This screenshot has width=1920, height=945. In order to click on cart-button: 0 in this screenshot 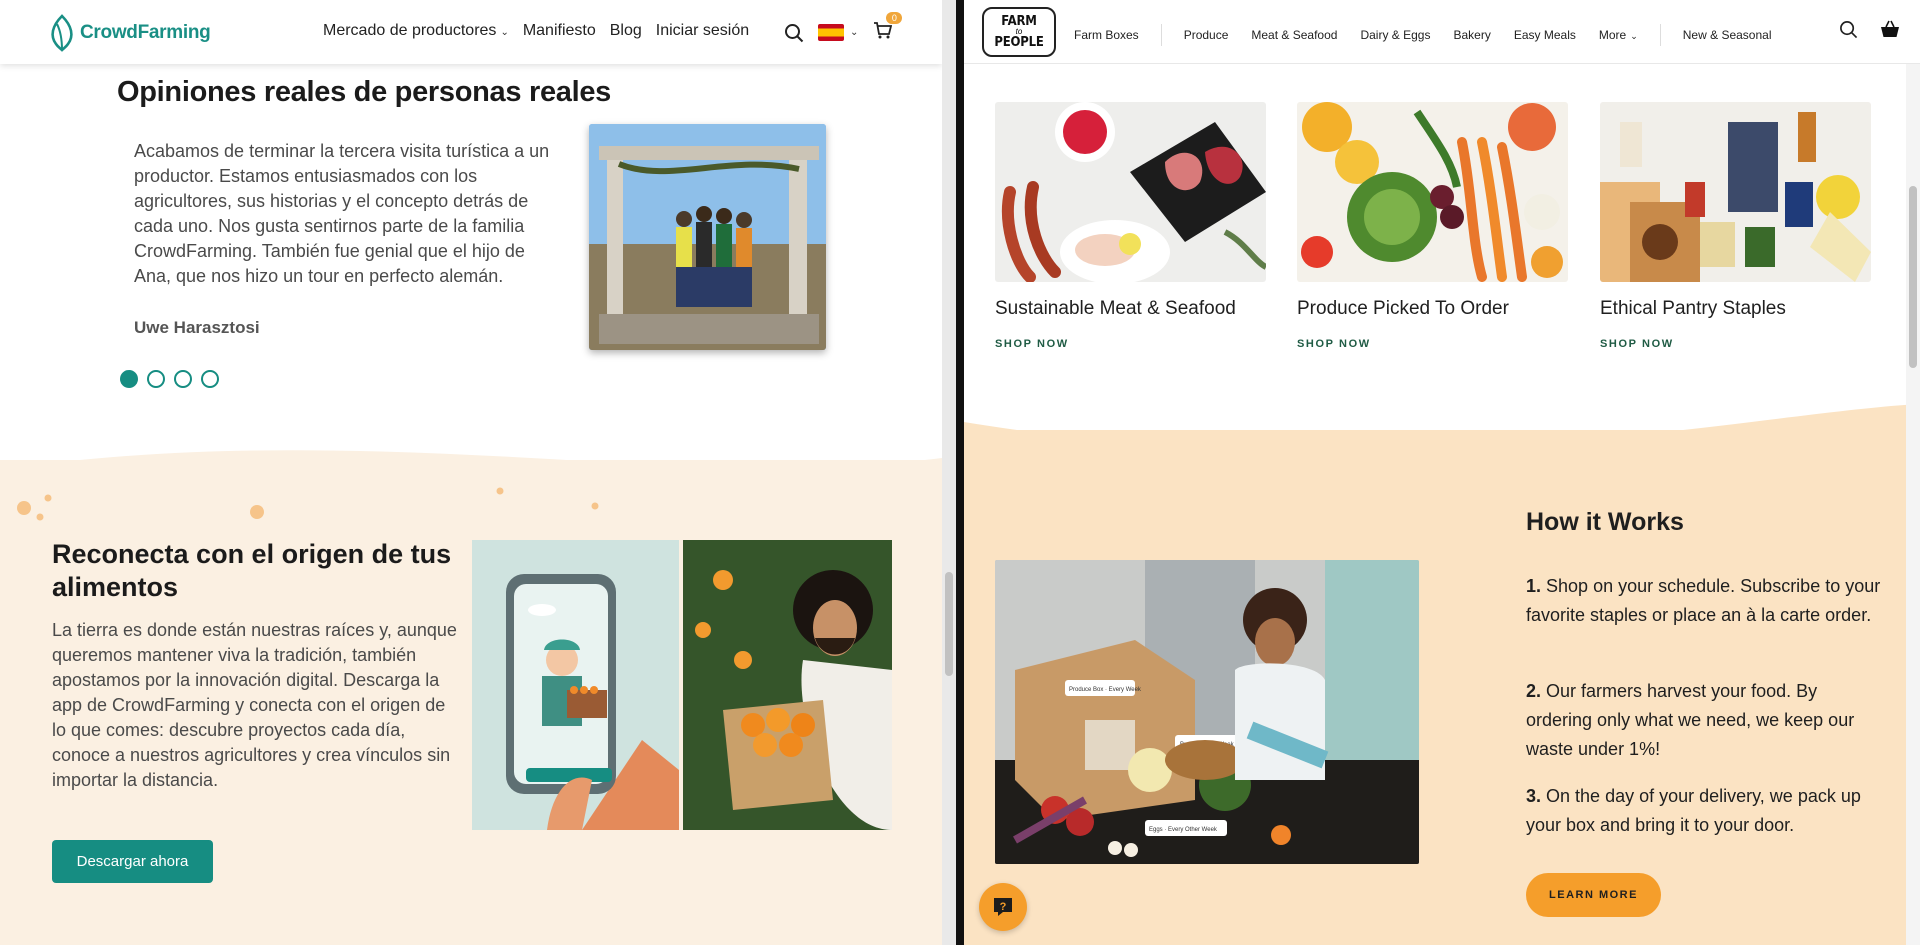, I will do `click(887, 28)`.